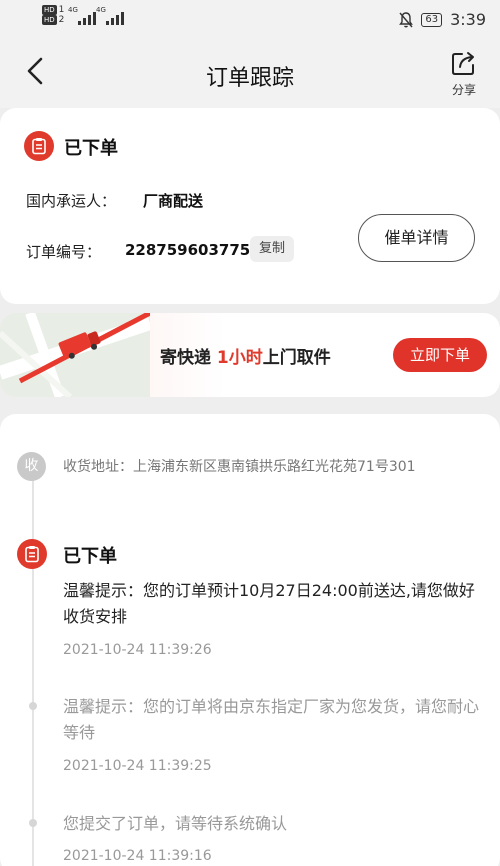 The width and height of the screenshot is (500, 866). I want to click on order-status-icon, so click(39, 146).